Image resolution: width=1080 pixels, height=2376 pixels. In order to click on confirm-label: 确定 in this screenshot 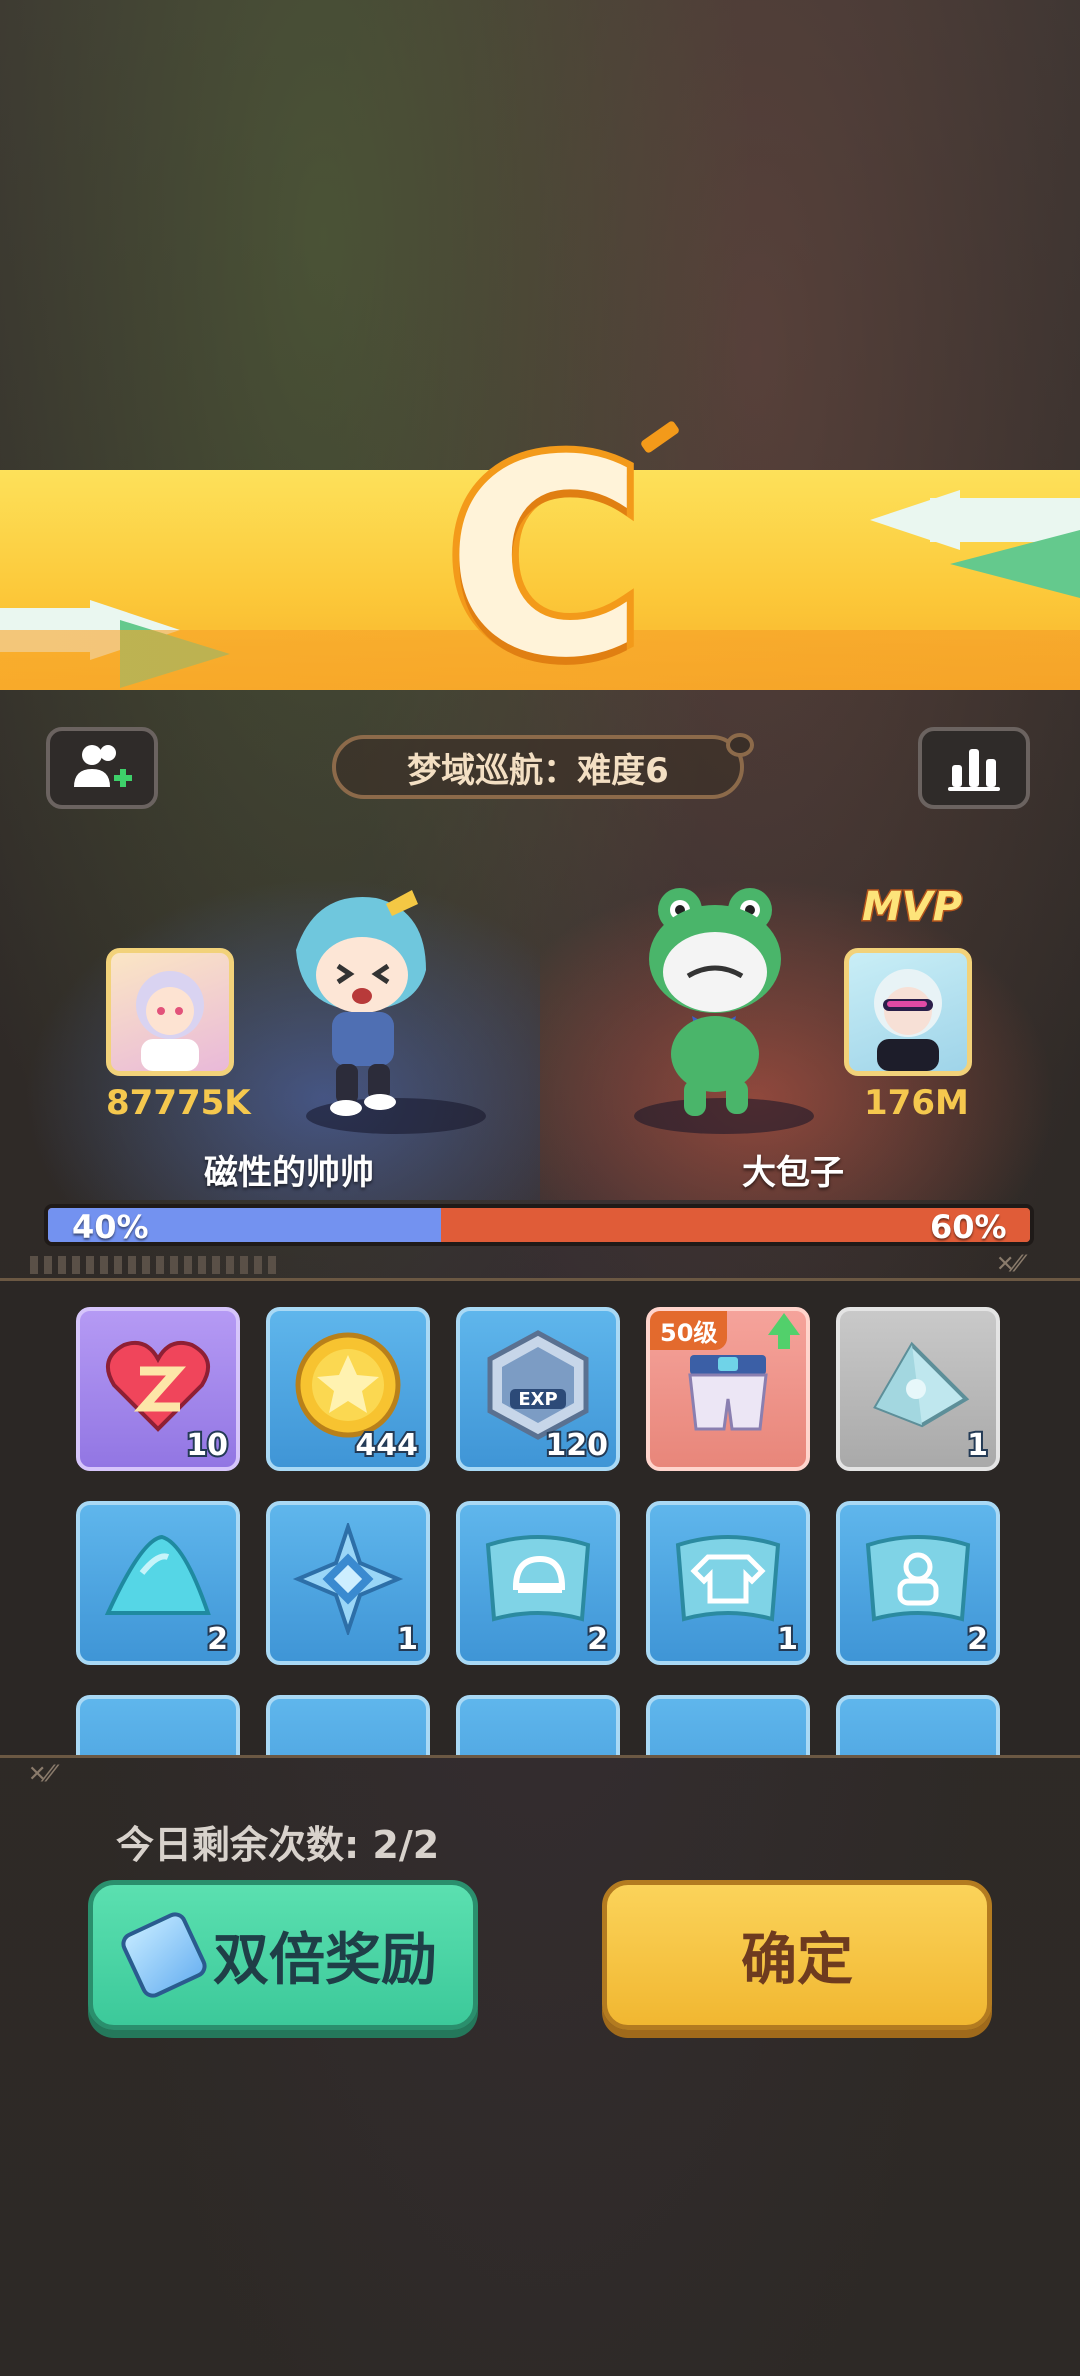, I will do `click(797, 1960)`.